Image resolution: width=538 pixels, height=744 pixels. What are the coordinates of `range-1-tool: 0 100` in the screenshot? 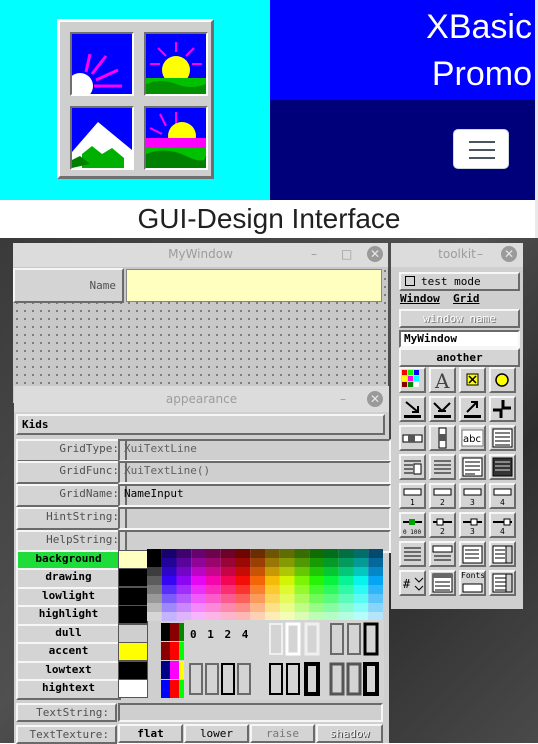 It's located at (412, 525).